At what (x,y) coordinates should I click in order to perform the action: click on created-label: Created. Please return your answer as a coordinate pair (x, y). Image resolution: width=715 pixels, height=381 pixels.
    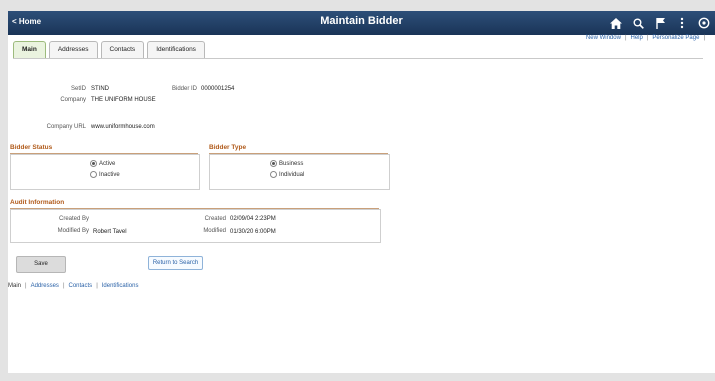
    Looking at the image, I should click on (215, 219).